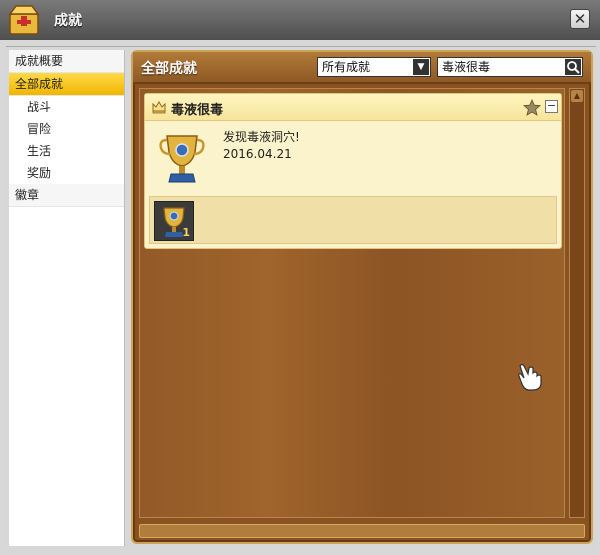  Describe the element at coordinates (300, 20) in the screenshot. I see `title-bar: 成就 ✕` at that location.